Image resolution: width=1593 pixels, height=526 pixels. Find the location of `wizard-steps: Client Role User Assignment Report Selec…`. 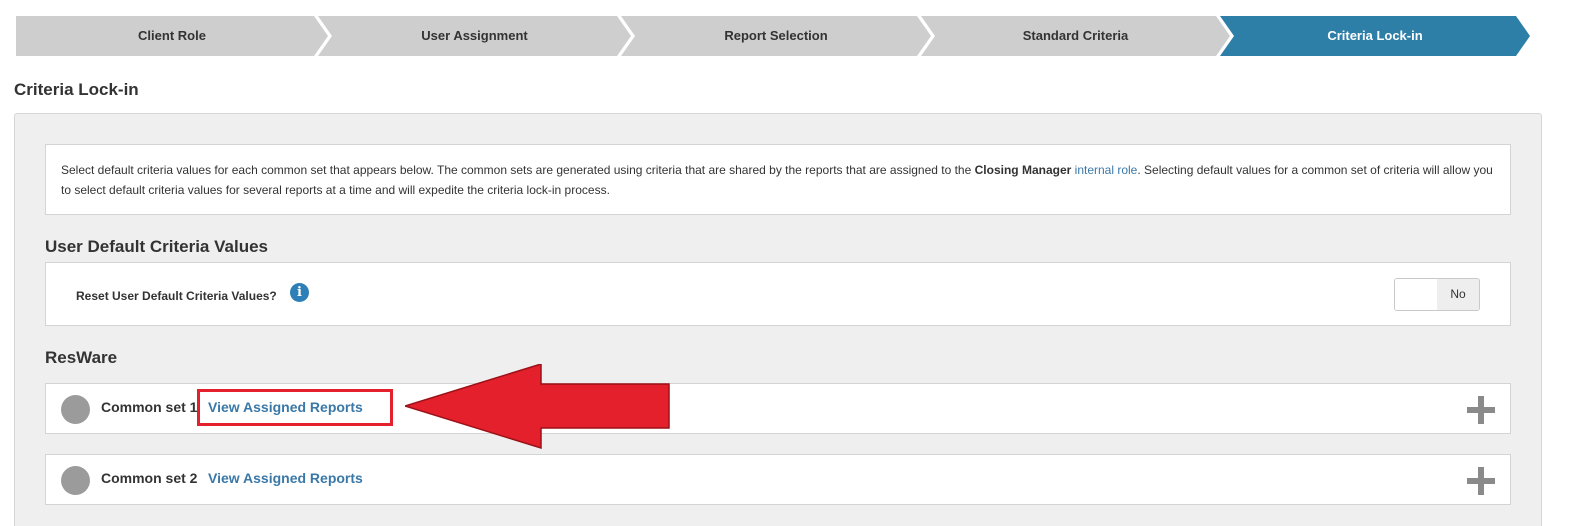

wizard-steps: Client Role User Assignment Report Selec… is located at coordinates (774, 36).